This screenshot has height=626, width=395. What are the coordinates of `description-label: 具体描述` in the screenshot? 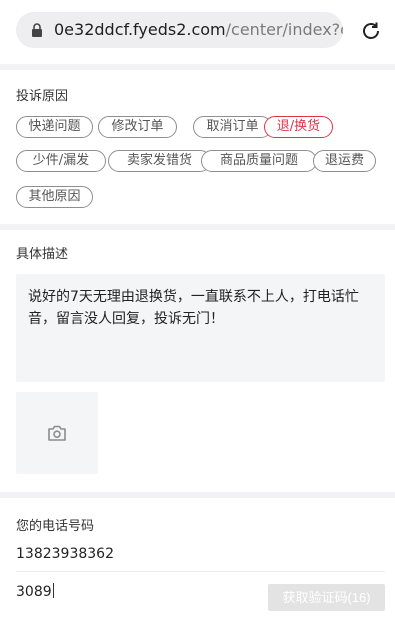 It's located at (42, 254).